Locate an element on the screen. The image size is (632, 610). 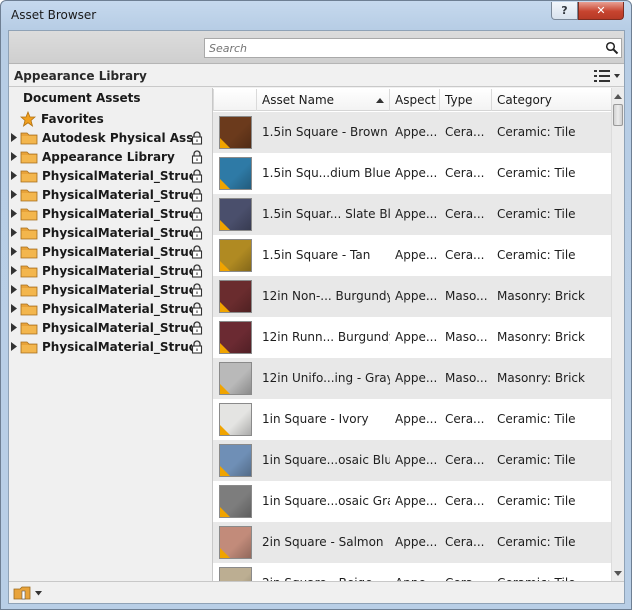
search-input is located at coordinates (400, 48).